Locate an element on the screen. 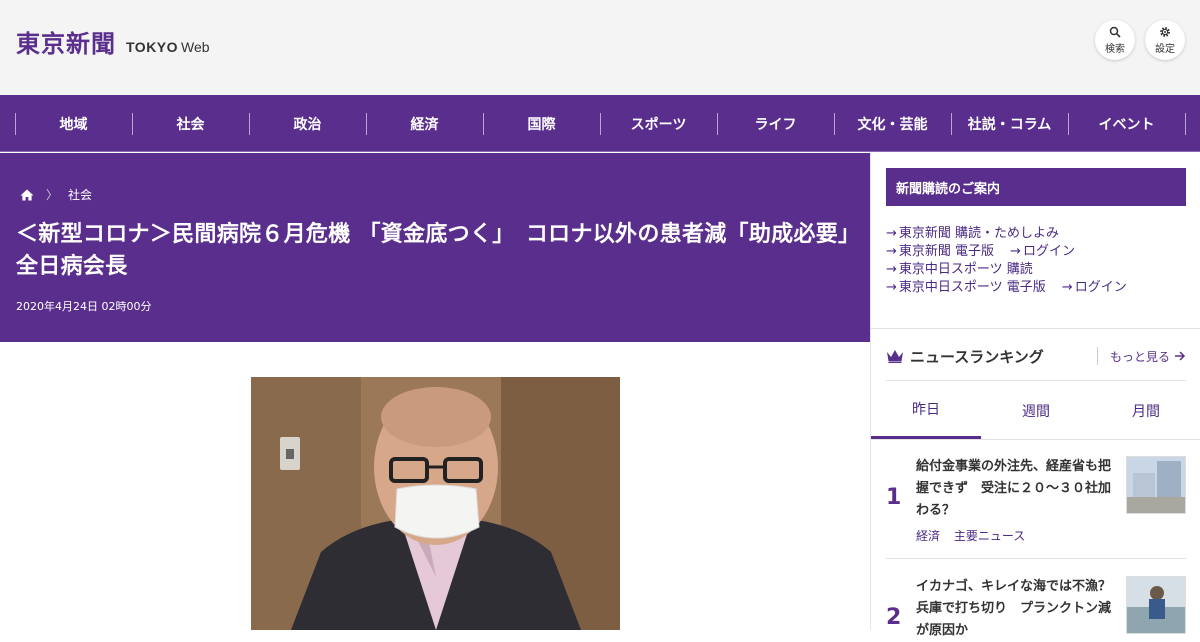  ranking-item: 2 イカナゴ、キレイな海では不漁？ 兵庫で打ち切り プランクトン減が原因か is located at coordinates (1036, 605).